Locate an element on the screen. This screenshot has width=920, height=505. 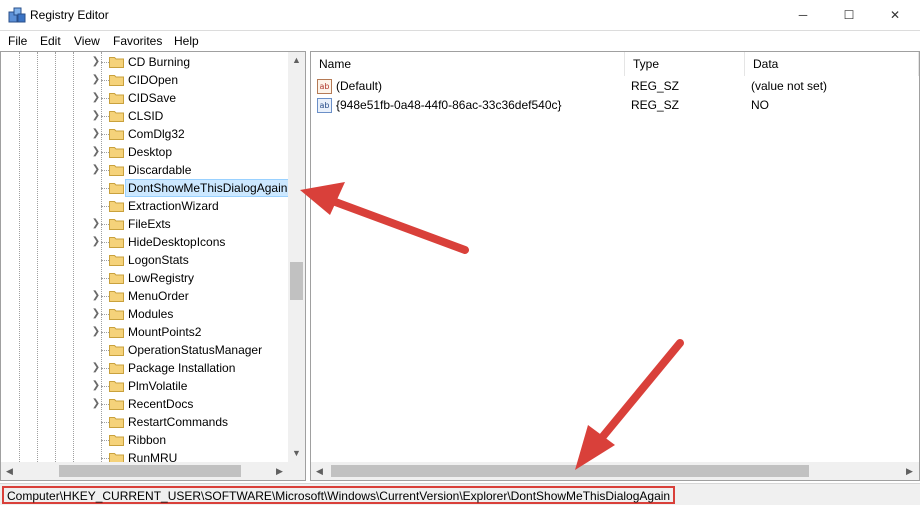
tree-item: Ribbon is located at coordinates (145, 440).